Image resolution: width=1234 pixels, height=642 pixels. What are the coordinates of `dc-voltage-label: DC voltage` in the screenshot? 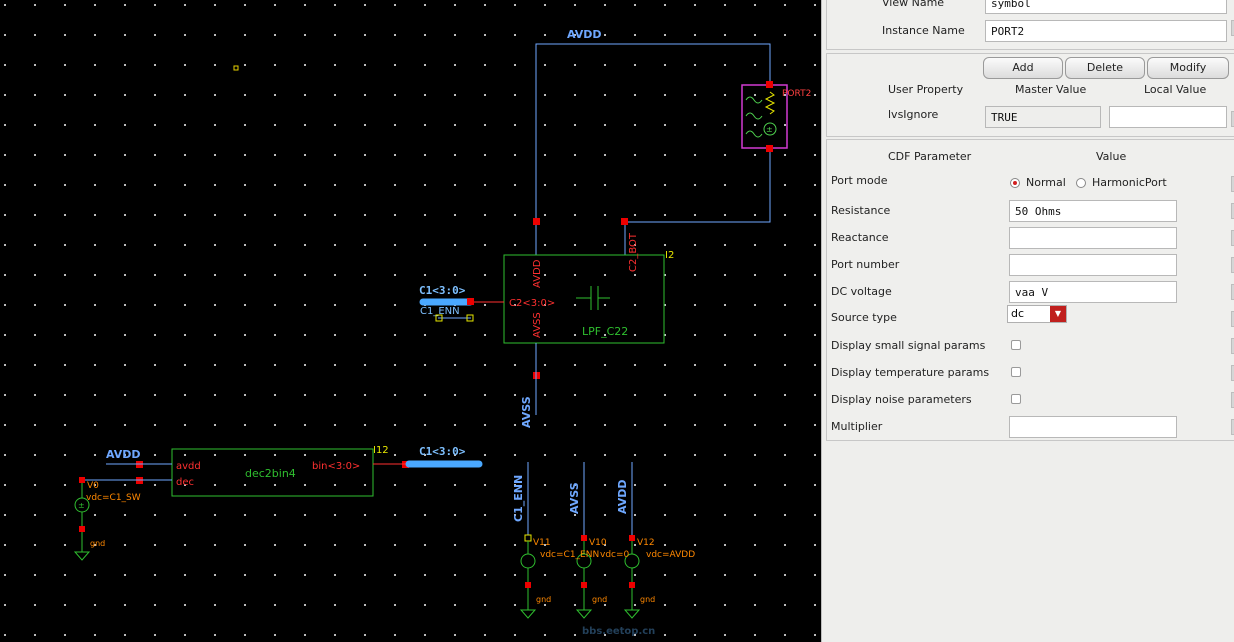 It's located at (861, 291).